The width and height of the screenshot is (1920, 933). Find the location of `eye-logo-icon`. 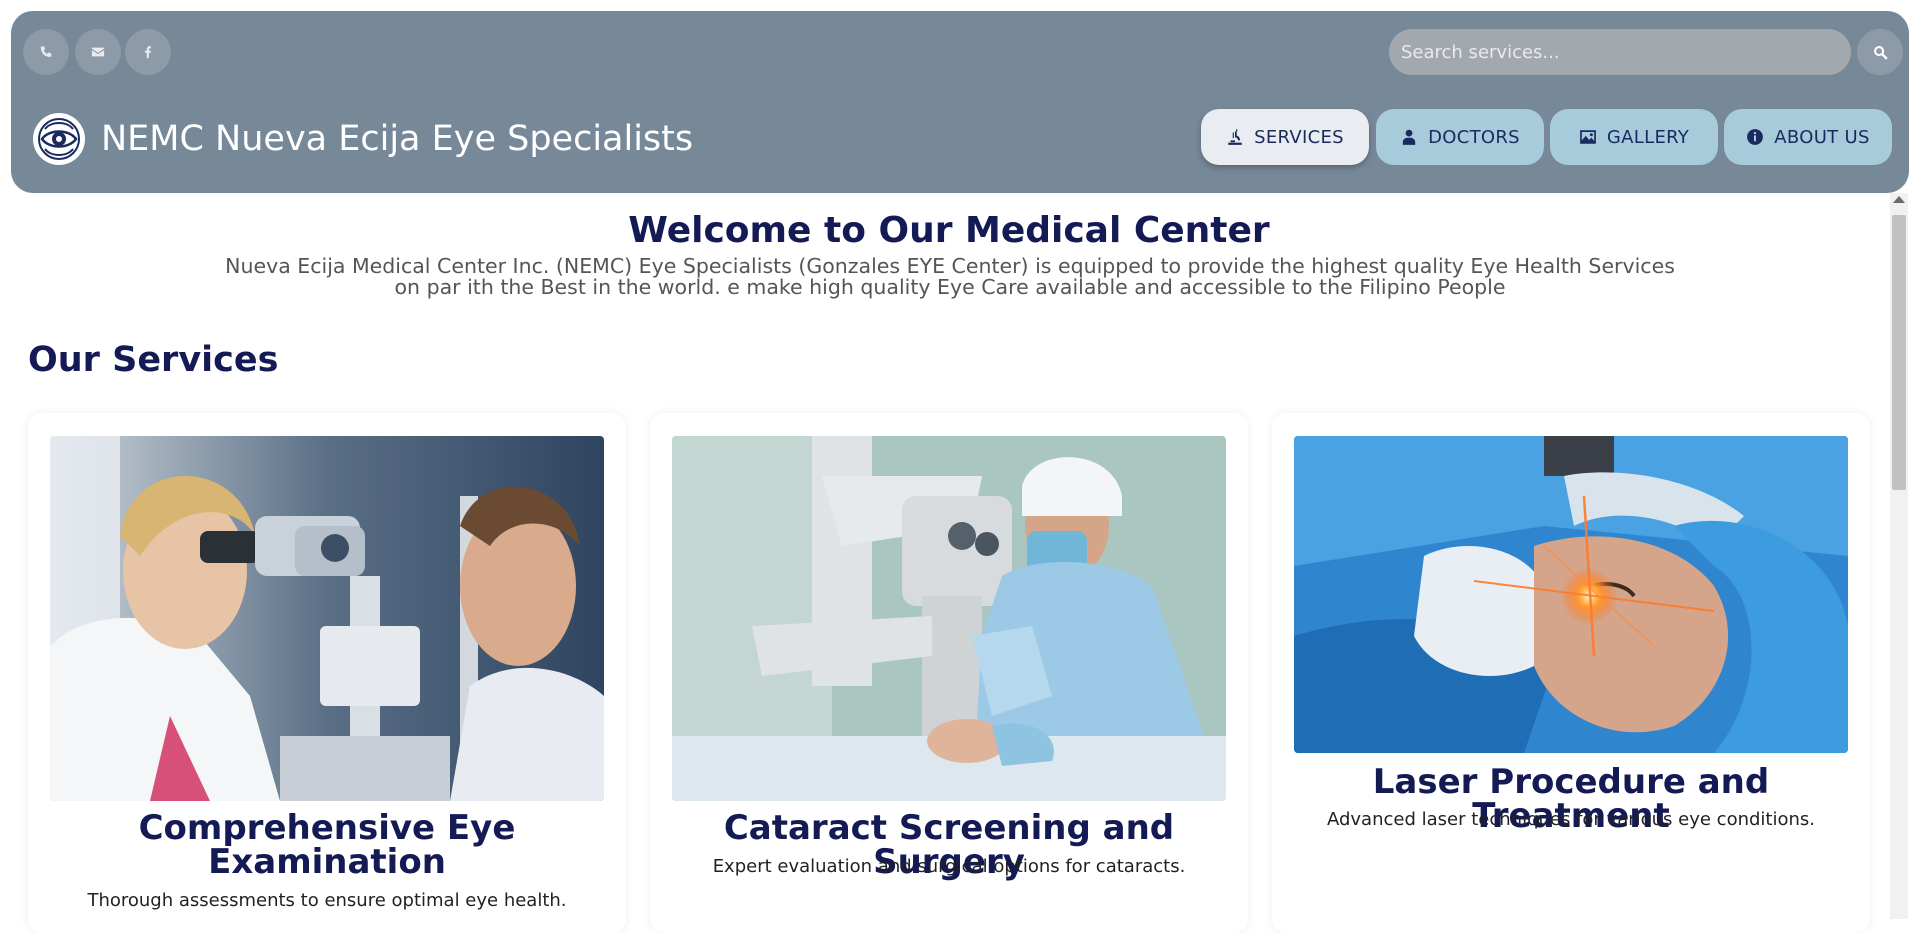

eye-logo-icon is located at coordinates (59, 139).